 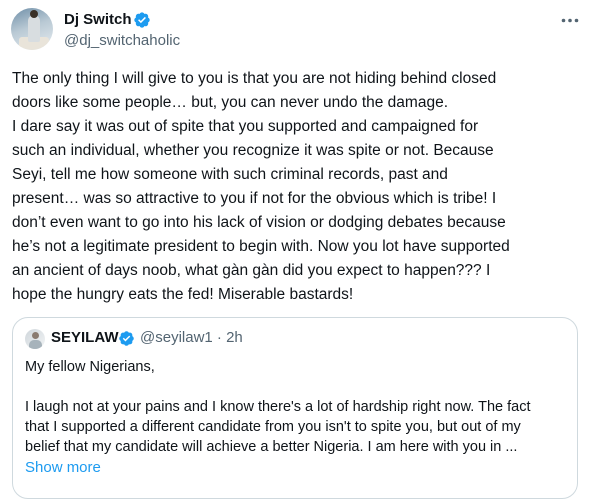 I want to click on more-dots-icon, so click(x=570, y=20).